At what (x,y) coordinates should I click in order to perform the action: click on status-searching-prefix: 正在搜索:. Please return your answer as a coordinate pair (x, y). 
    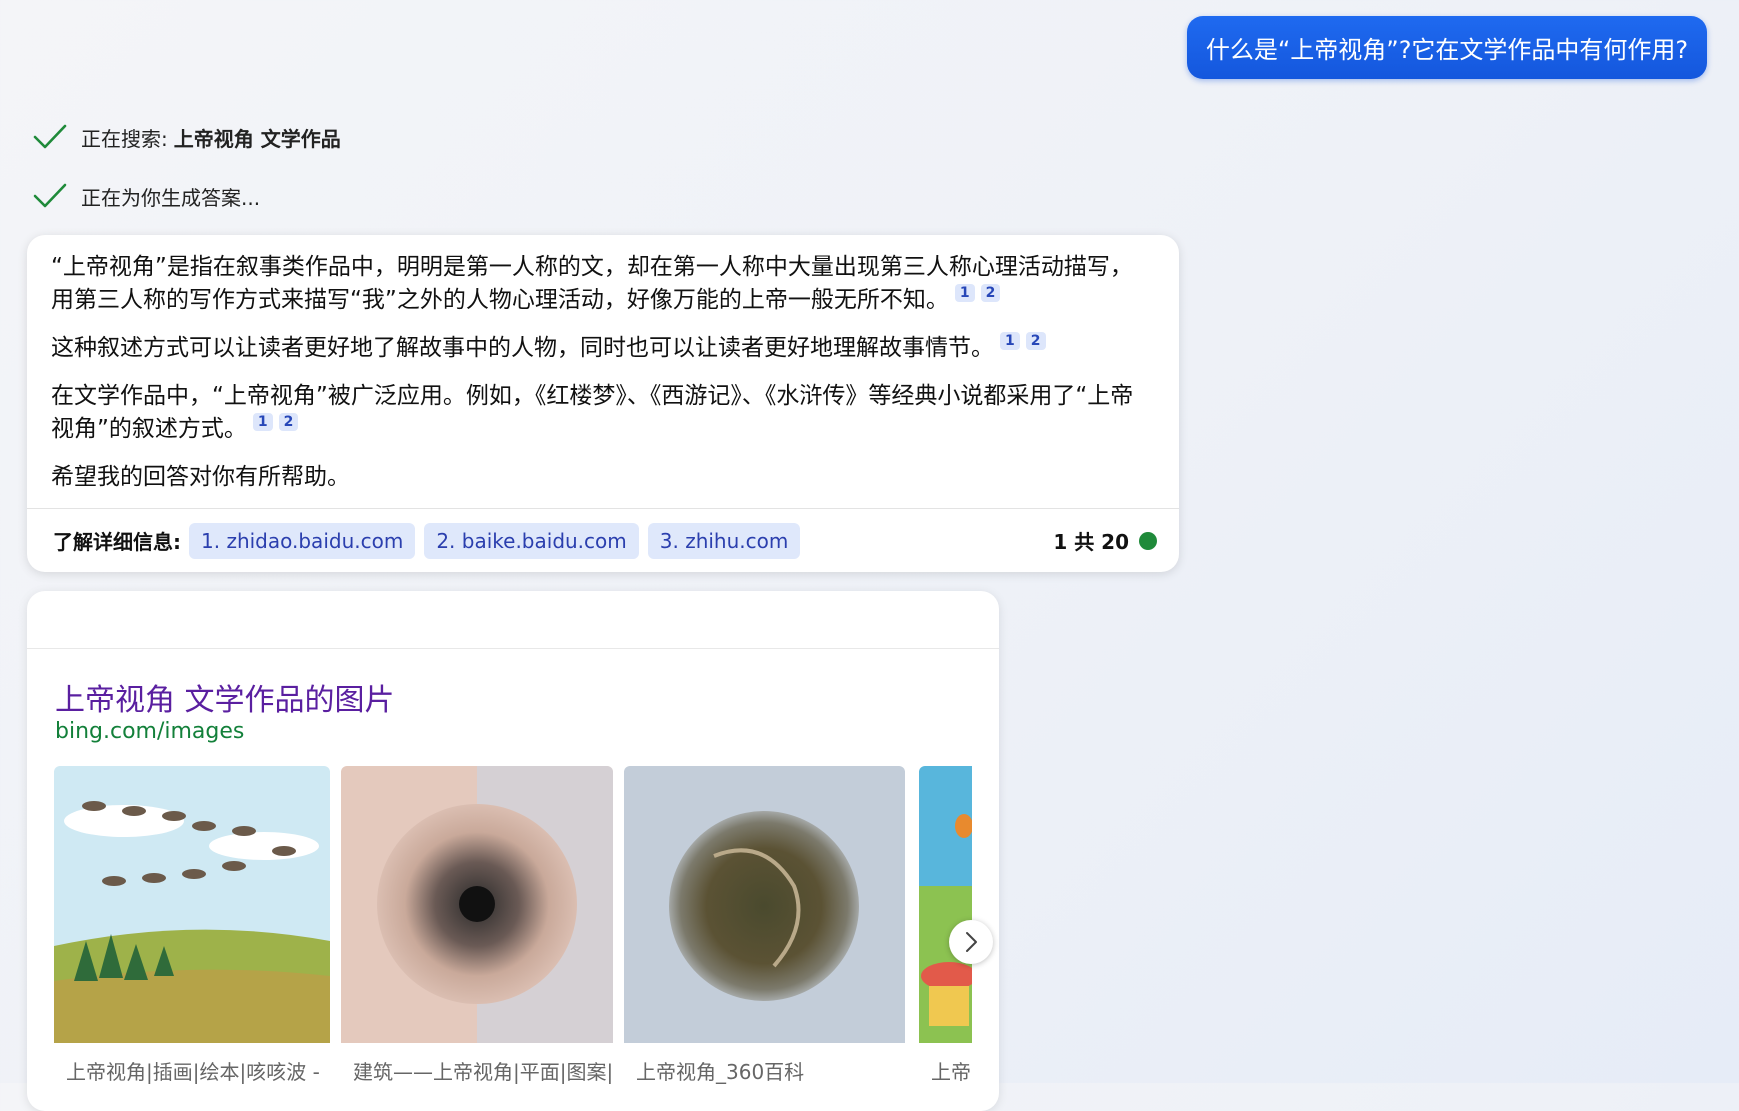
    Looking at the image, I should click on (124, 138).